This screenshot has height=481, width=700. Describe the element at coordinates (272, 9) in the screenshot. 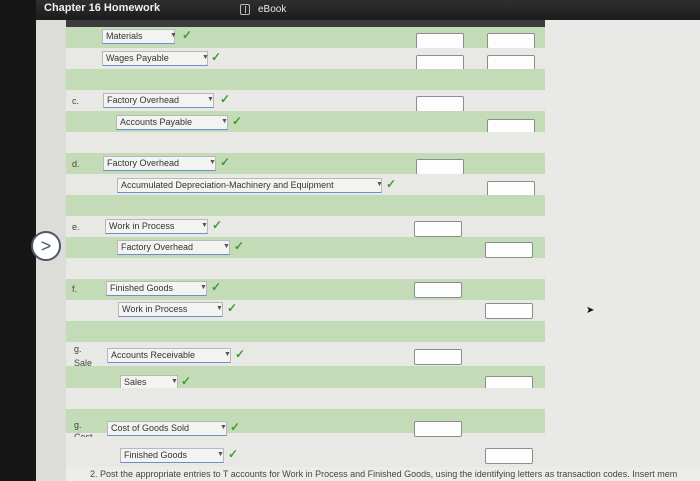

I see `ebook-link: eBook` at that location.